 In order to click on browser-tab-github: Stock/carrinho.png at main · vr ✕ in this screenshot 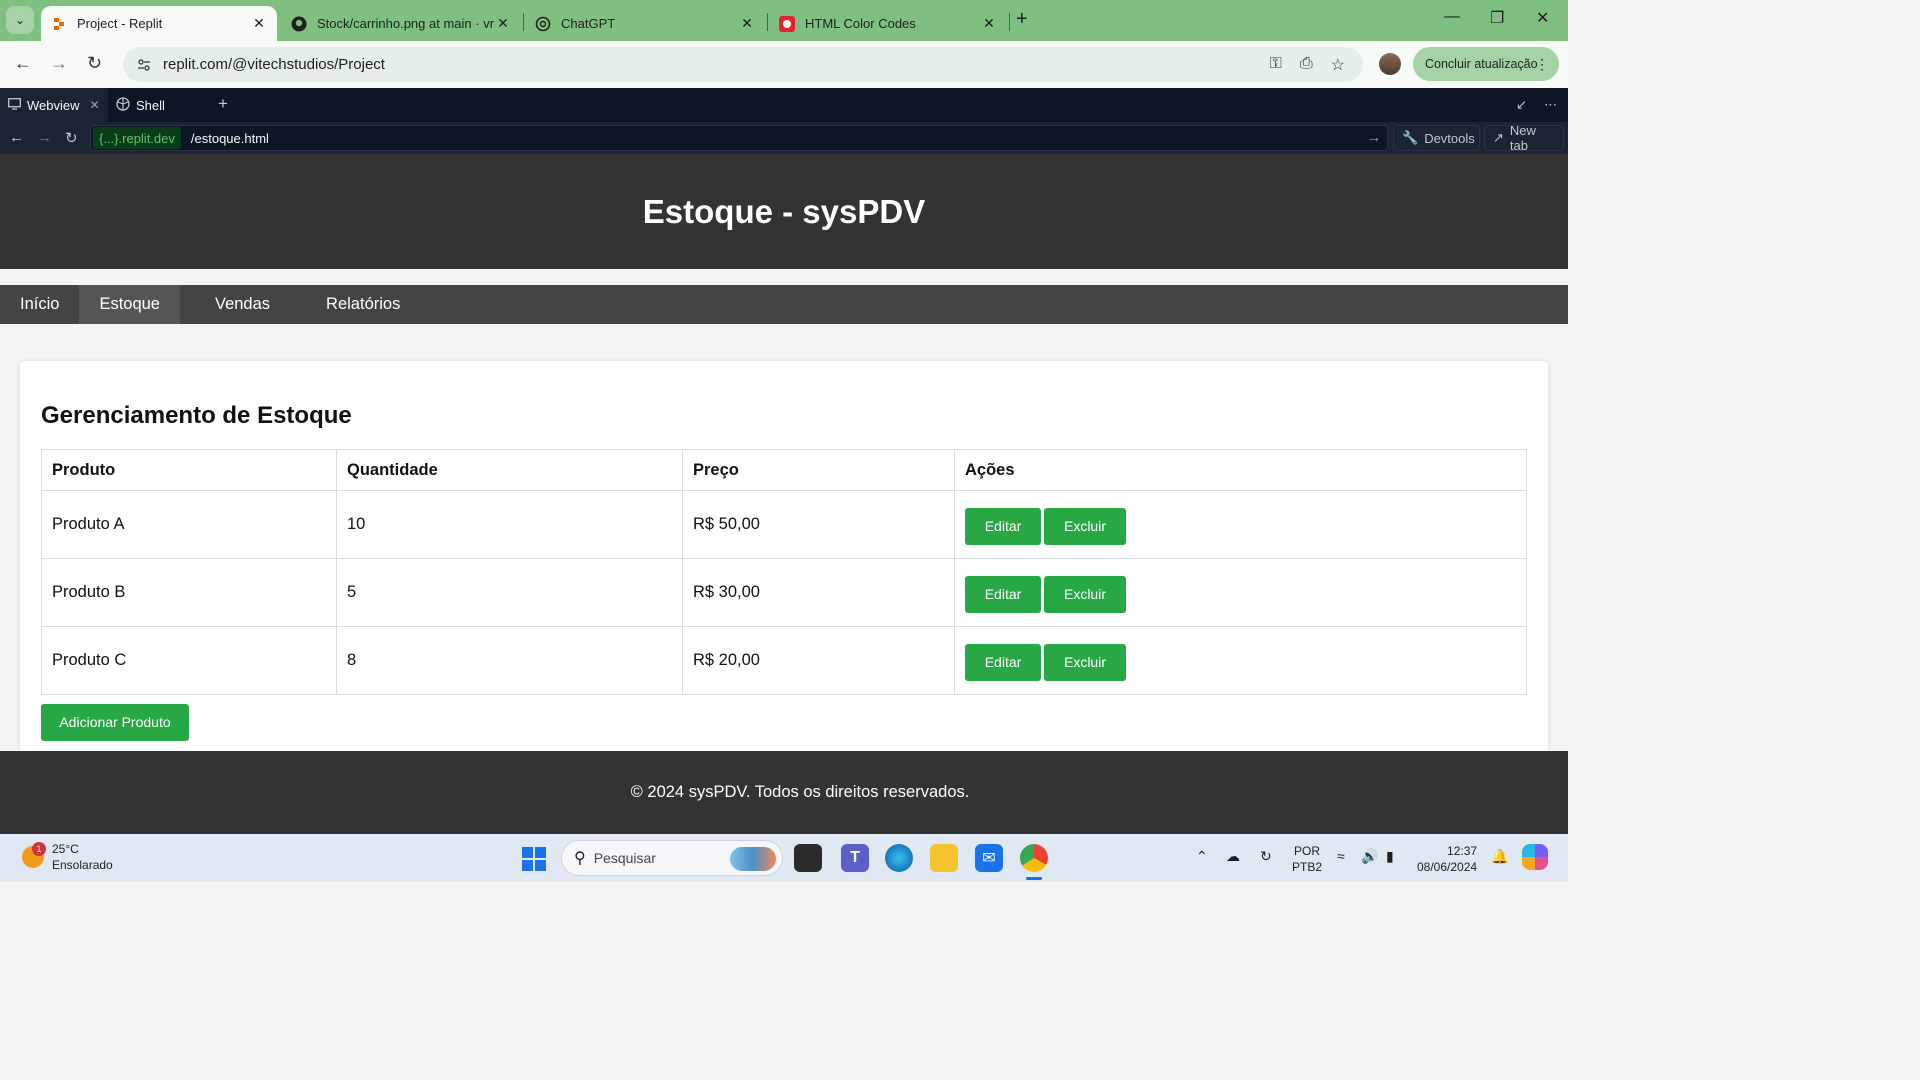, I will do `click(401, 23)`.